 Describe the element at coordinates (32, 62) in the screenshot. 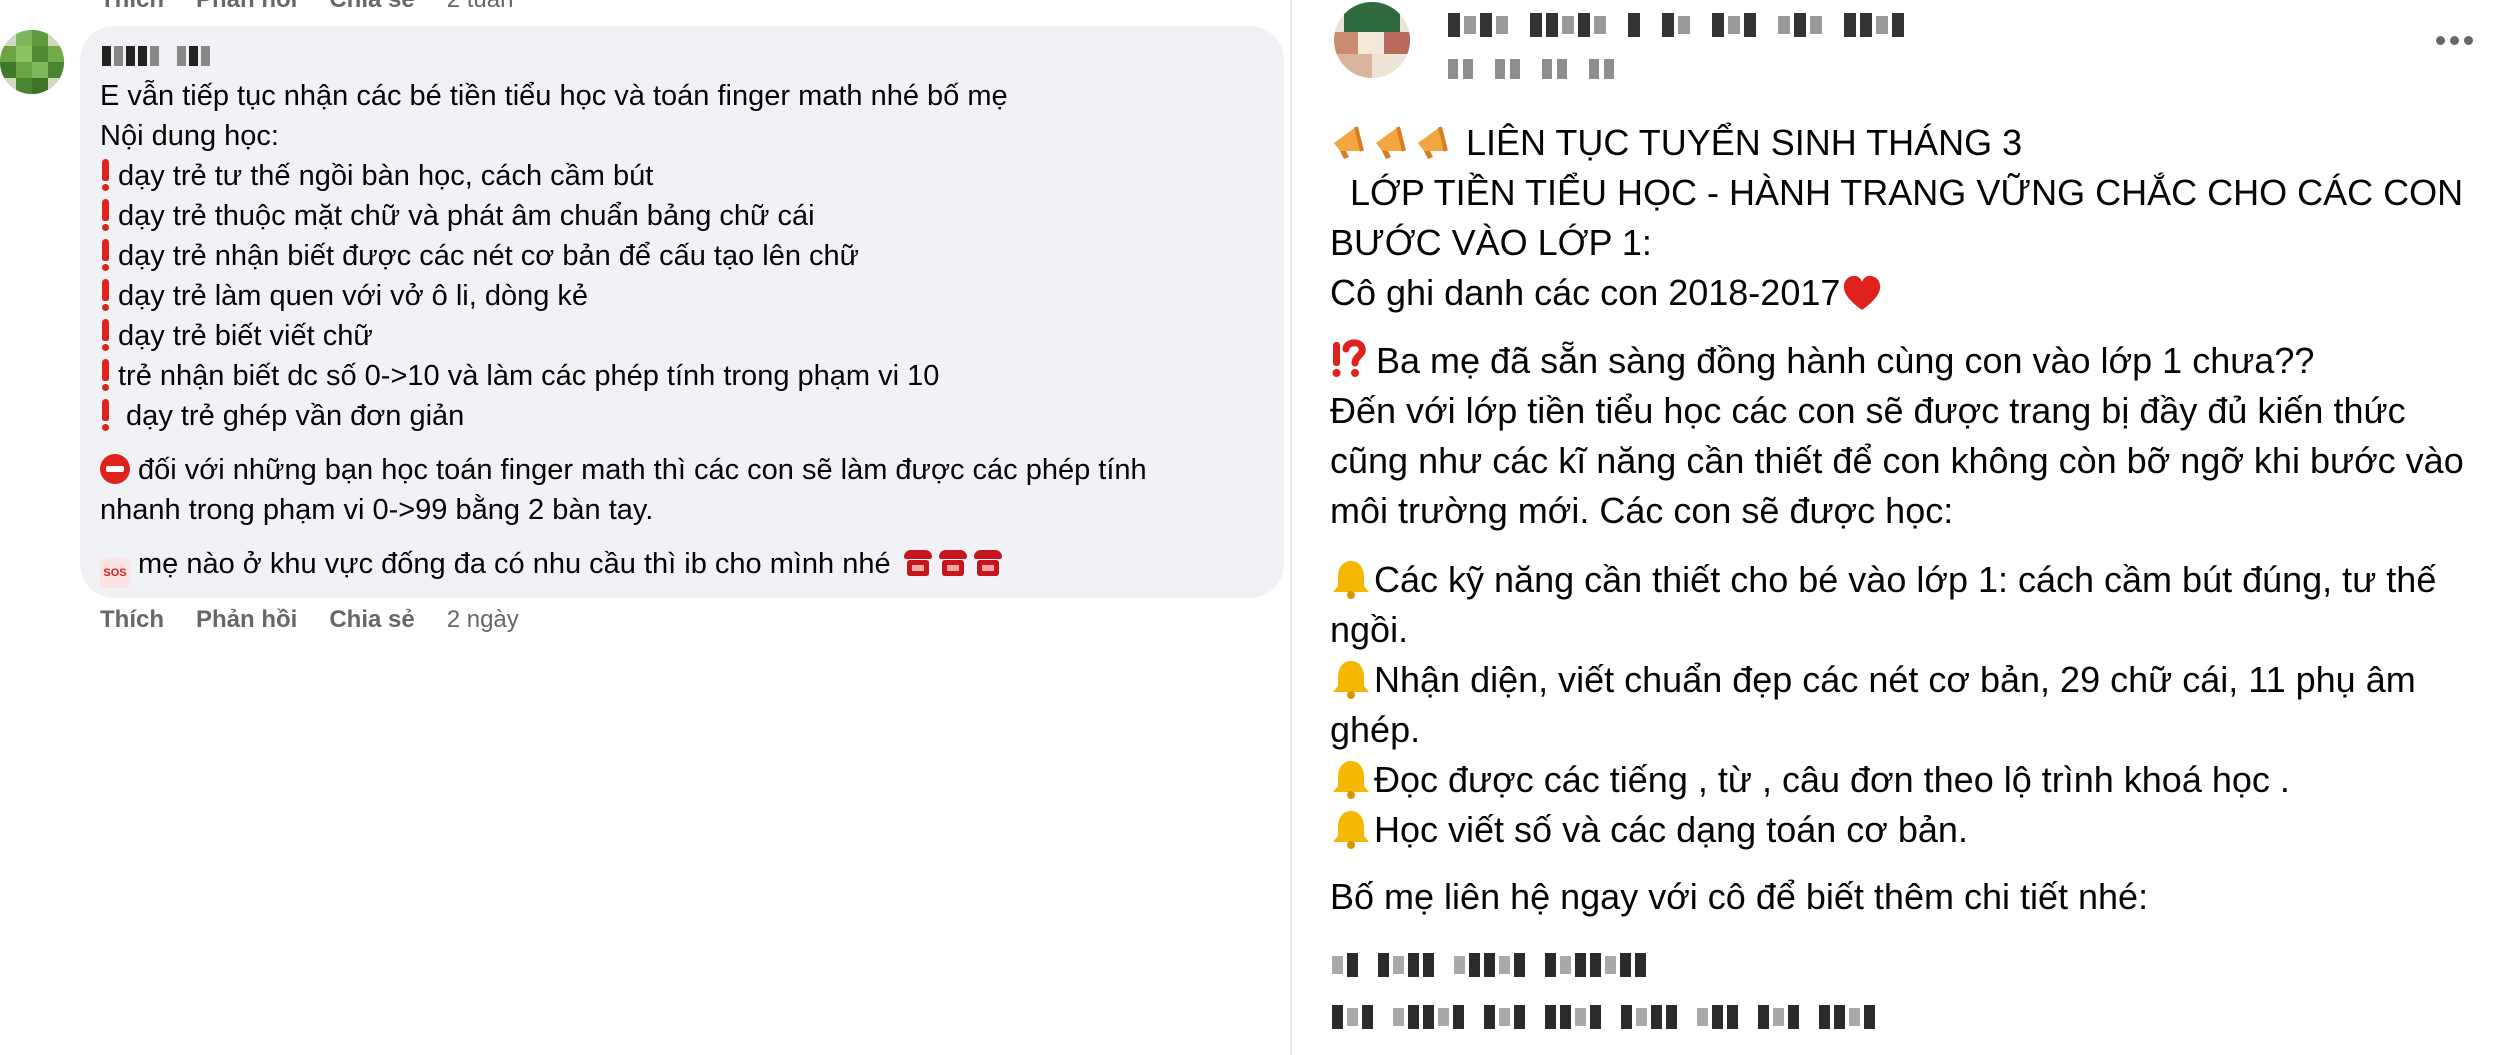

I see `commenter-avatar` at that location.